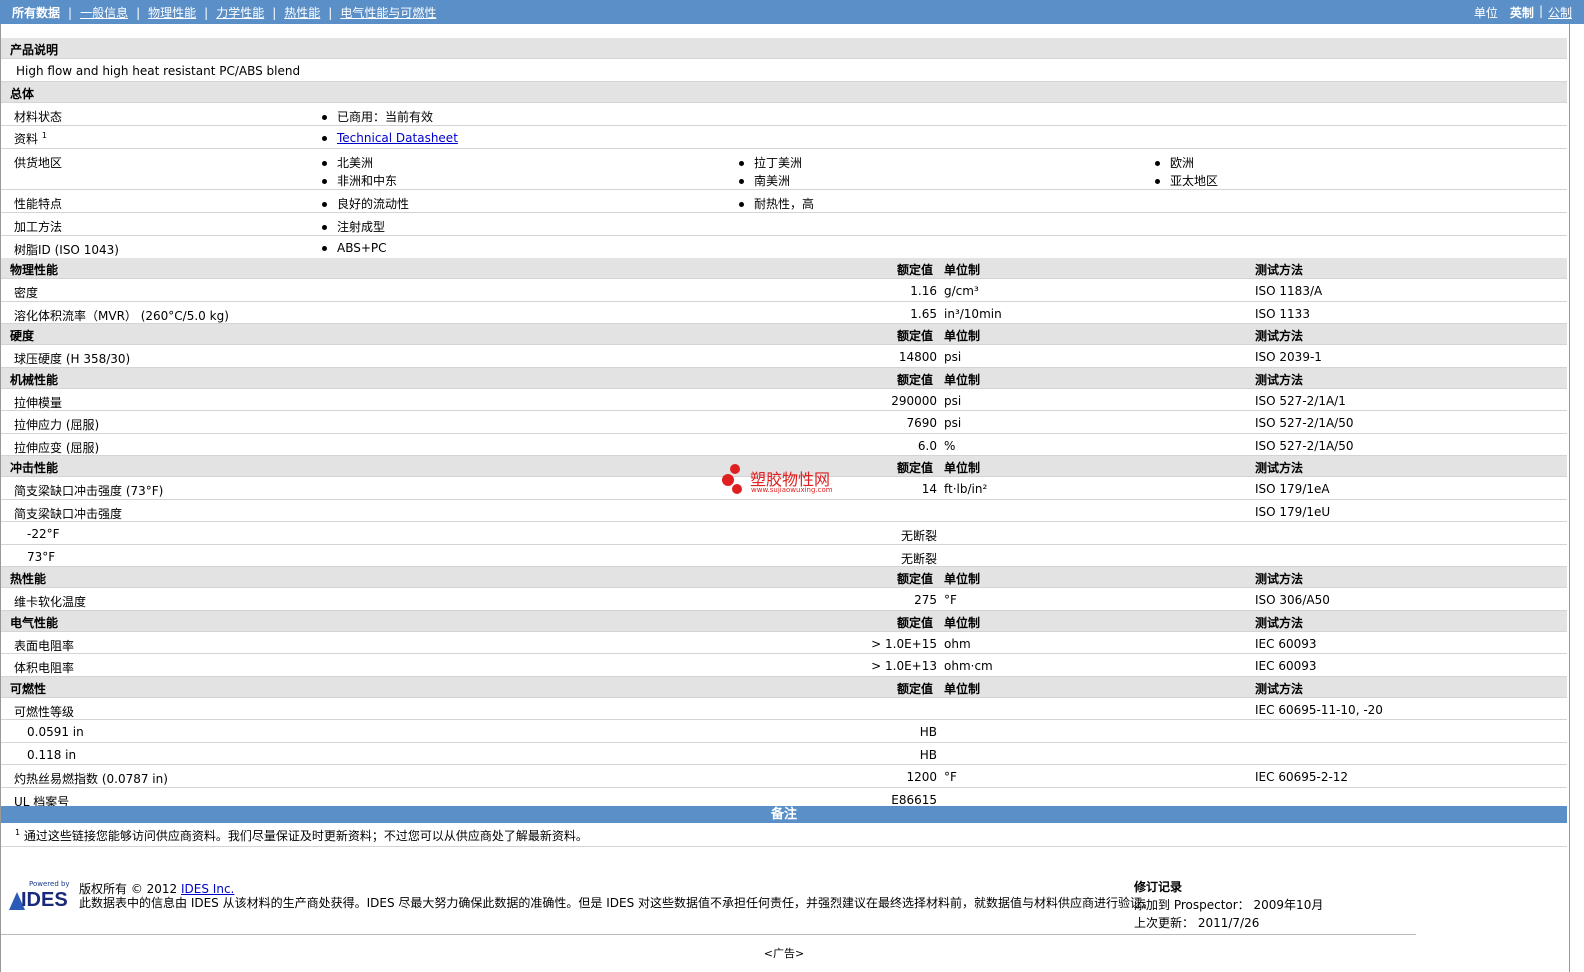 The height and width of the screenshot is (972, 1584). What do you see at coordinates (39, 897) in the screenshot?
I see `ides-logo: Powered by IDES` at bounding box center [39, 897].